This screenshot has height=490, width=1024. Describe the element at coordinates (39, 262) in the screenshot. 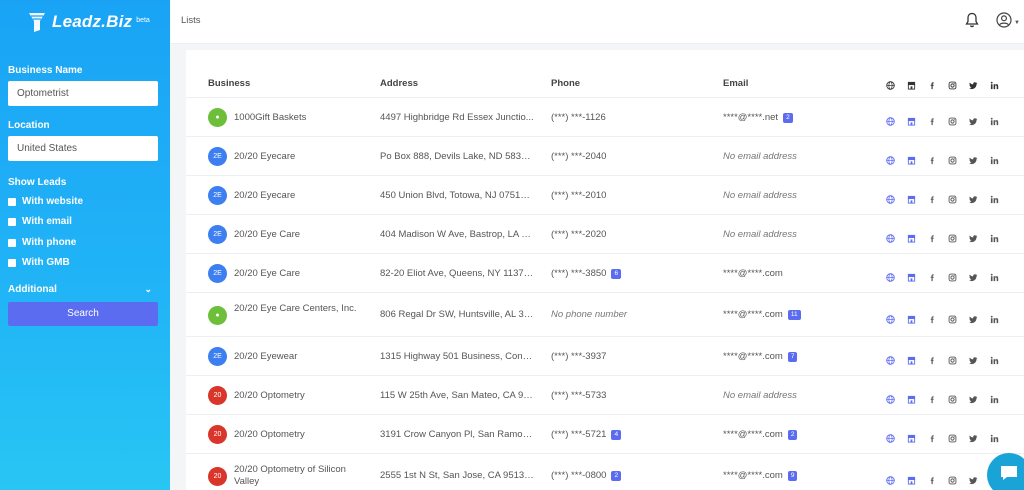

I see `filter-with-gmb: With GMB` at that location.